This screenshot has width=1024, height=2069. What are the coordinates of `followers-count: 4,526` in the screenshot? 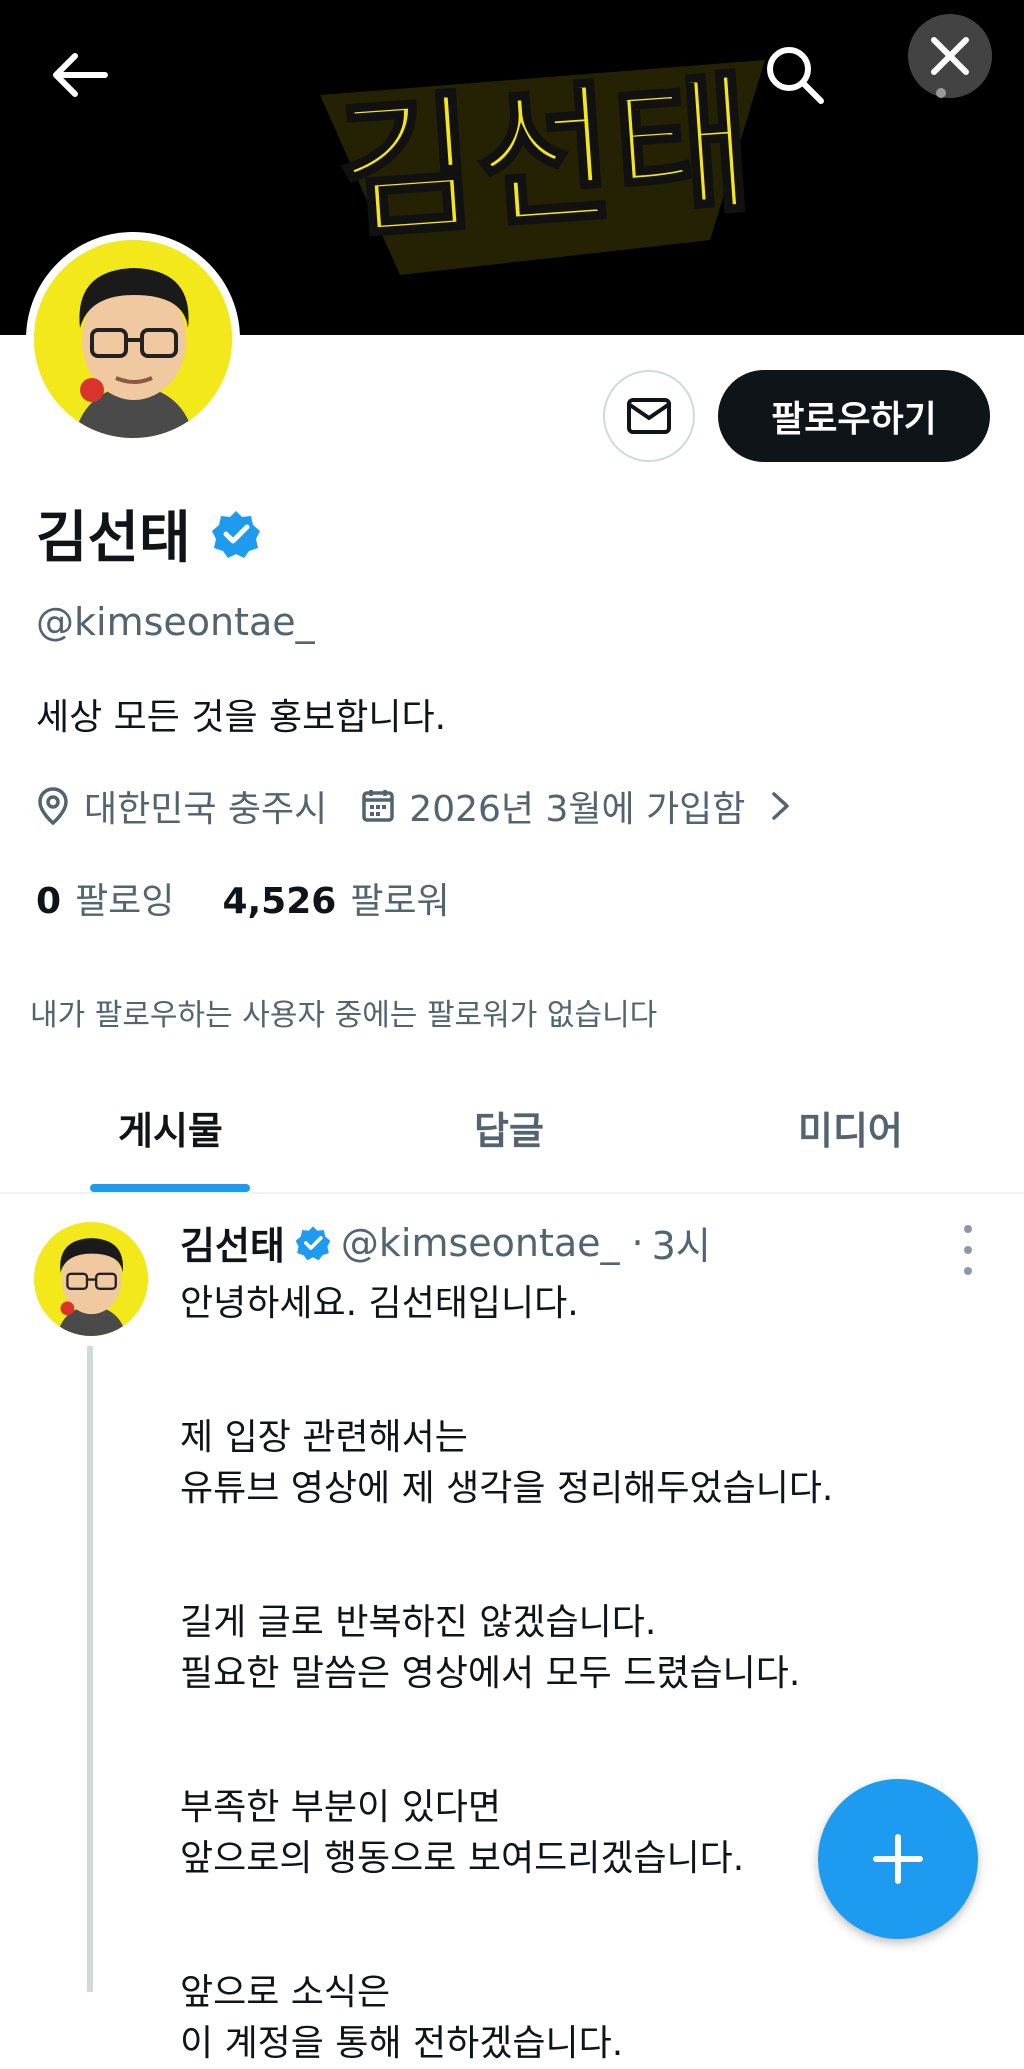 It's located at (279, 901).